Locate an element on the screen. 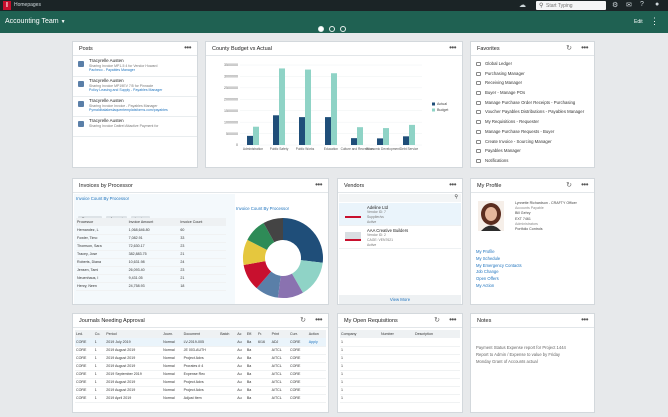 Image resolution: width=668 pixels, height=417 pixels. app-logo: I is located at coordinates (7, 5).